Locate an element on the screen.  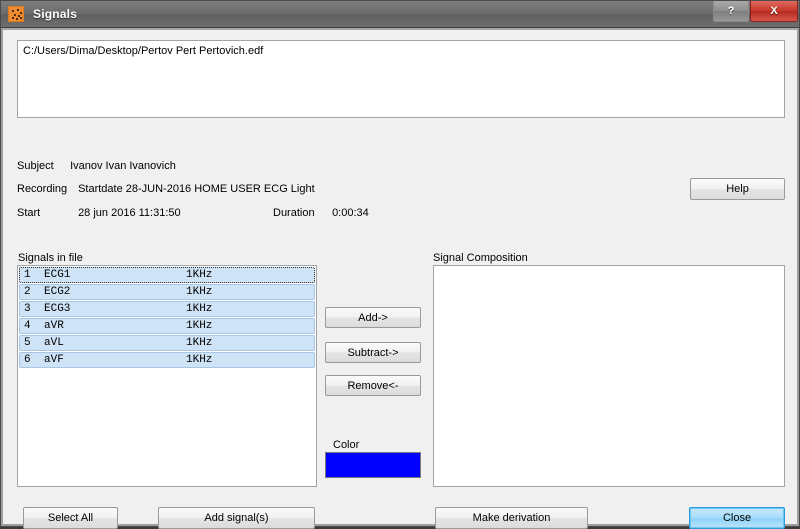
subject-value: Ivanov Ivan Ivanovich is located at coordinates (123, 166).